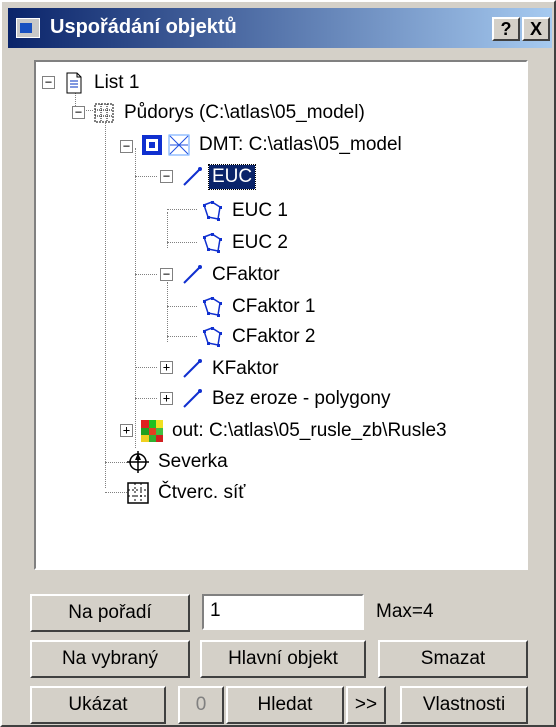 This screenshot has width=556, height=727. Describe the element at coordinates (110, 613) in the screenshot. I see `na-poradi-button: Na pořadí` at that location.